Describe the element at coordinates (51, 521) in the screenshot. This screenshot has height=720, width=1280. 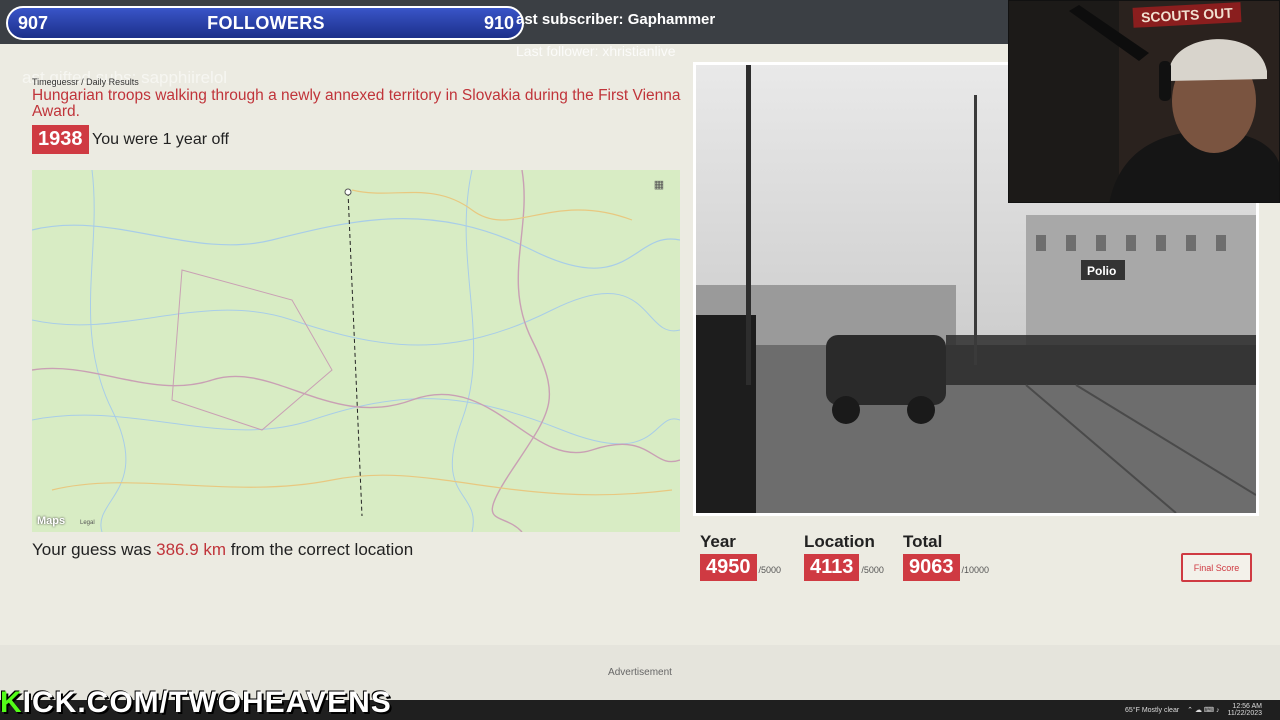
I see `maps-logo: Maps` at that location.